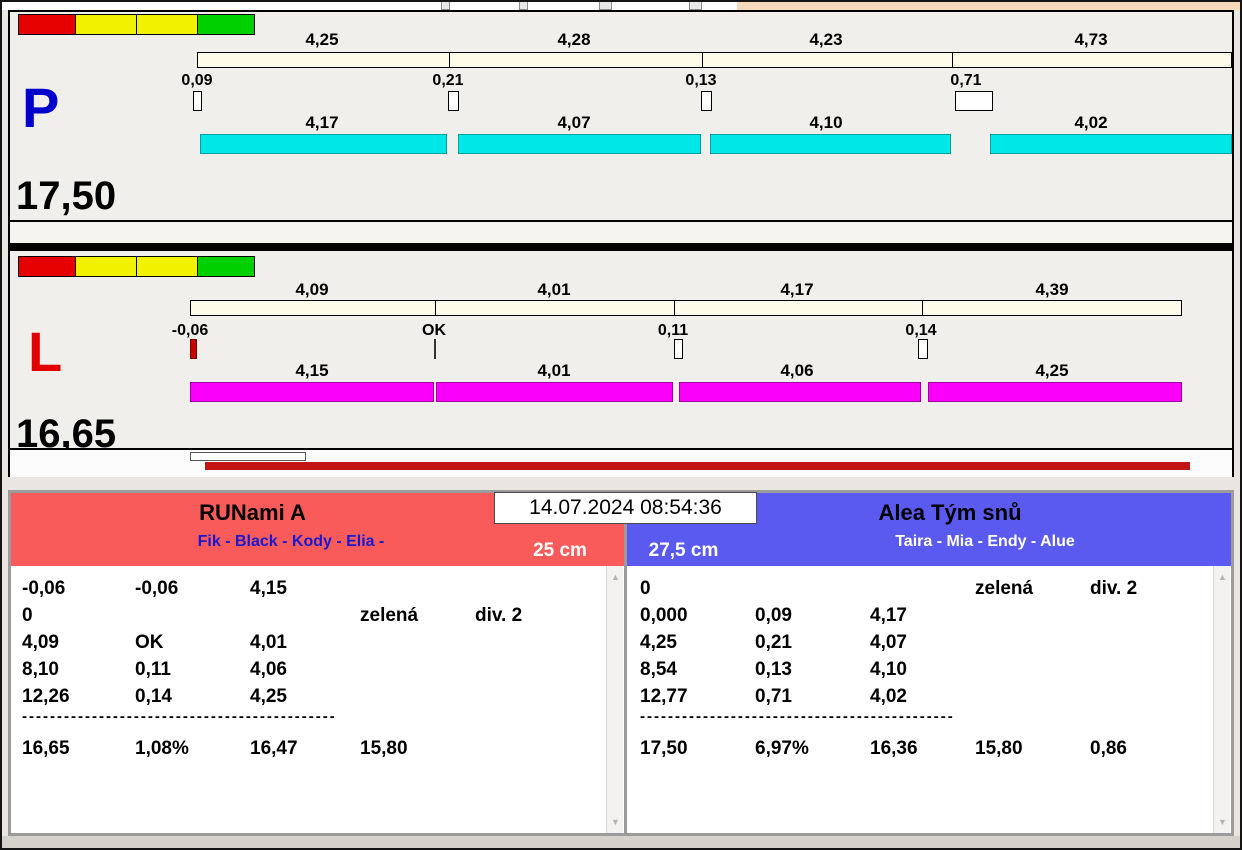 The height and width of the screenshot is (850, 1242). What do you see at coordinates (40, 669) in the screenshot?
I see `result-cell: 8,10` at bounding box center [40, 669].